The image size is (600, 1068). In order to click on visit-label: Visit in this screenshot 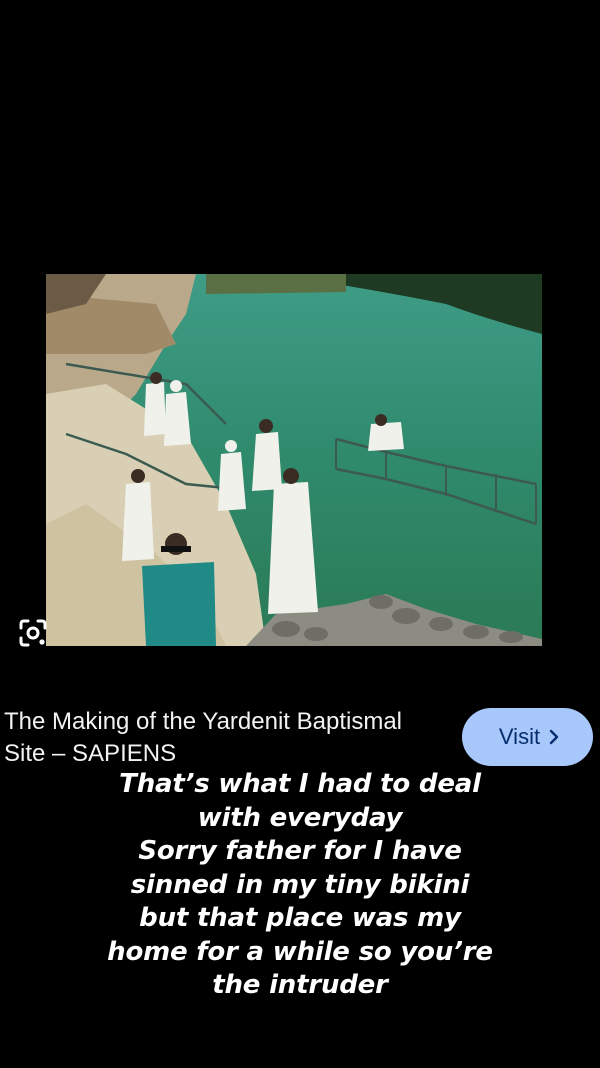, I will do `click(519, 736)`.